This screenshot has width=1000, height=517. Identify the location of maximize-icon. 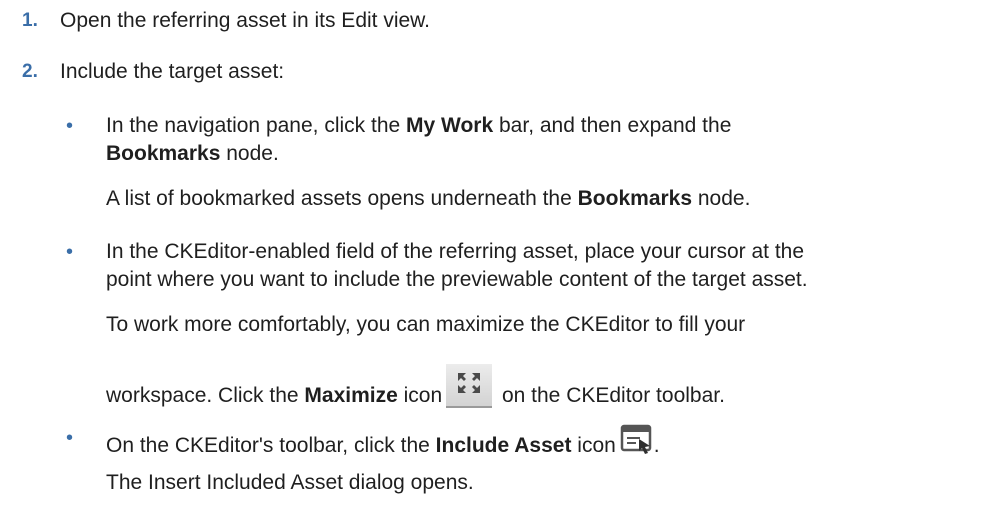
(469, 386).